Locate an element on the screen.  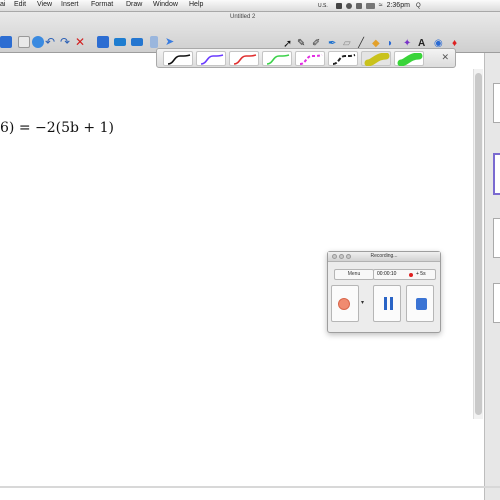
elapsed-time: 00:00:10 is located at coordinates (387, 274).